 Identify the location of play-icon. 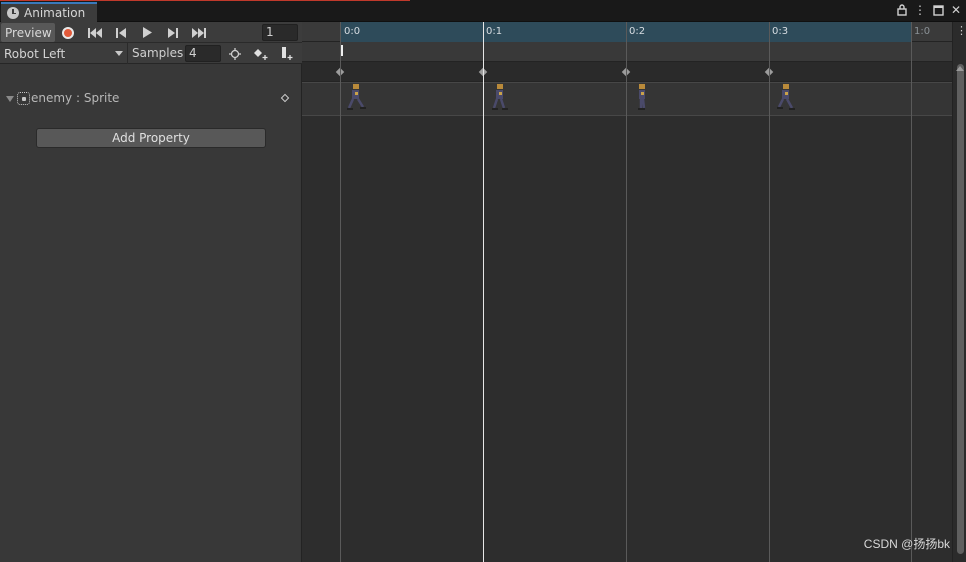
(147, 32).